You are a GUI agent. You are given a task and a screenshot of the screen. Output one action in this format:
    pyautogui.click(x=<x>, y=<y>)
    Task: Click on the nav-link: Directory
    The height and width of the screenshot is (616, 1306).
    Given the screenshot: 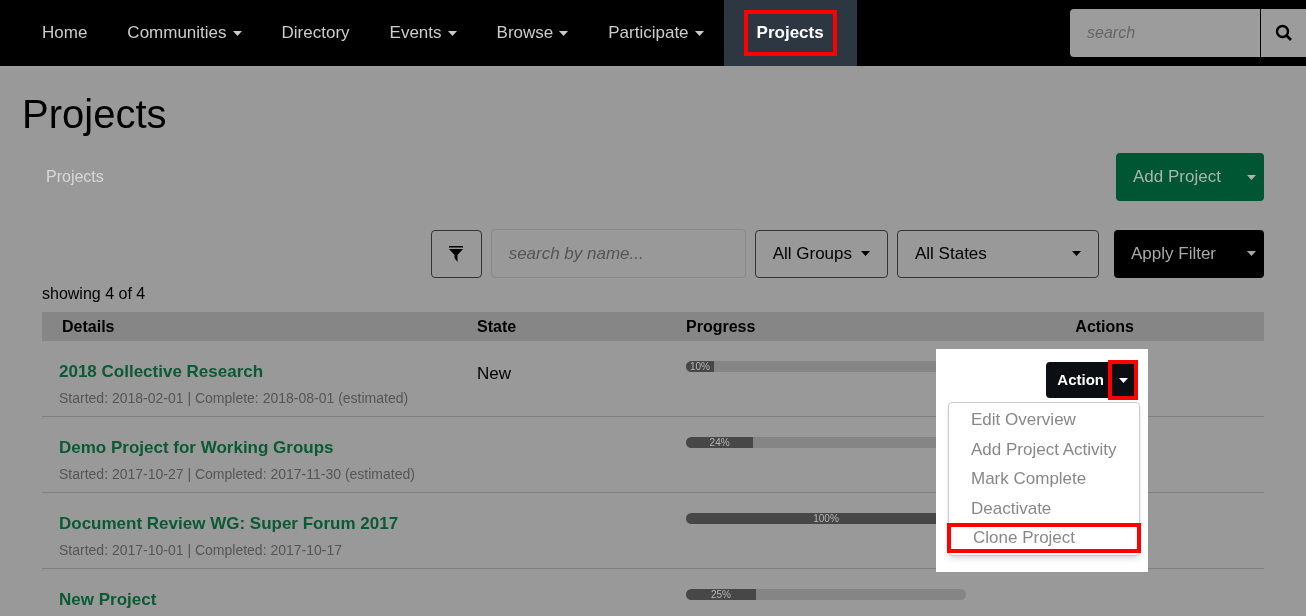 What is the action you would take?
    pyautogui.click(x=315, y=33)
    